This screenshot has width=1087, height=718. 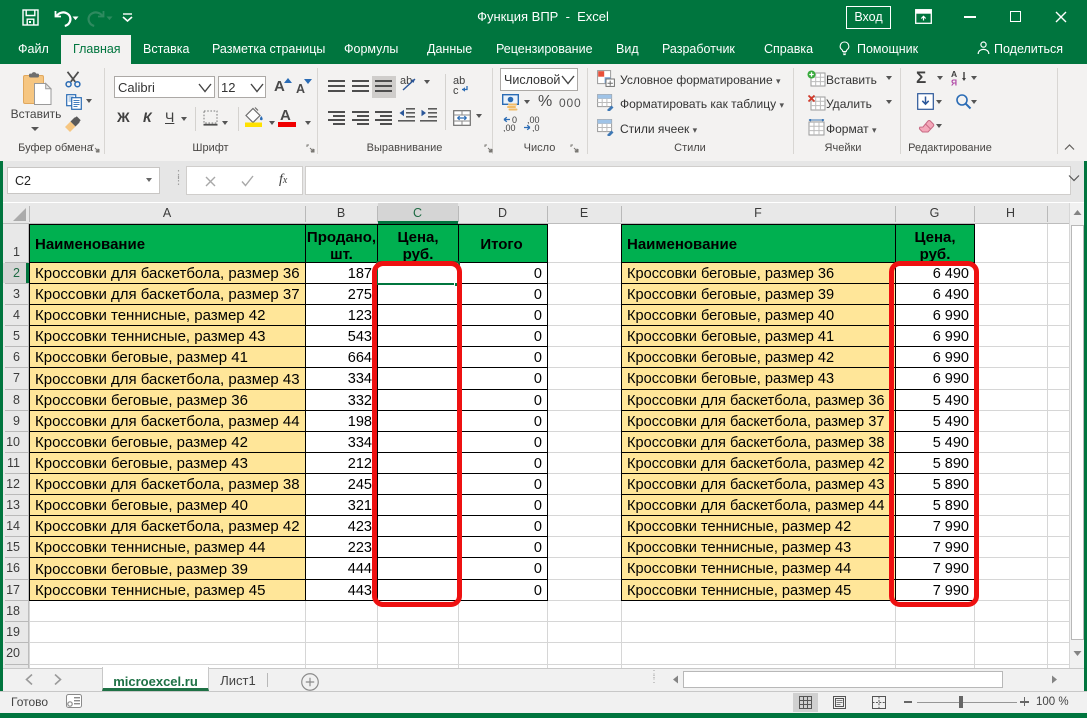 I want to click on svg-text: ,0, so click(x=536, y=127).